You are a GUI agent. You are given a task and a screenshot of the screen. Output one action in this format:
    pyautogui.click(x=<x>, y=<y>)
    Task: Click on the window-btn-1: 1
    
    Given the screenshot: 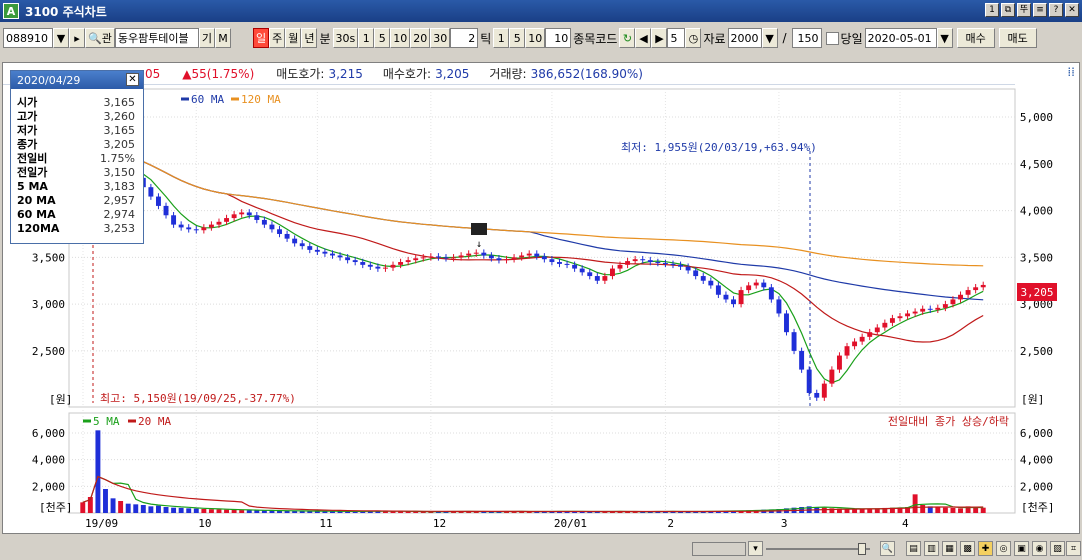 What is the action you would take?
    pyautogui.click(x=992, y=10)
    